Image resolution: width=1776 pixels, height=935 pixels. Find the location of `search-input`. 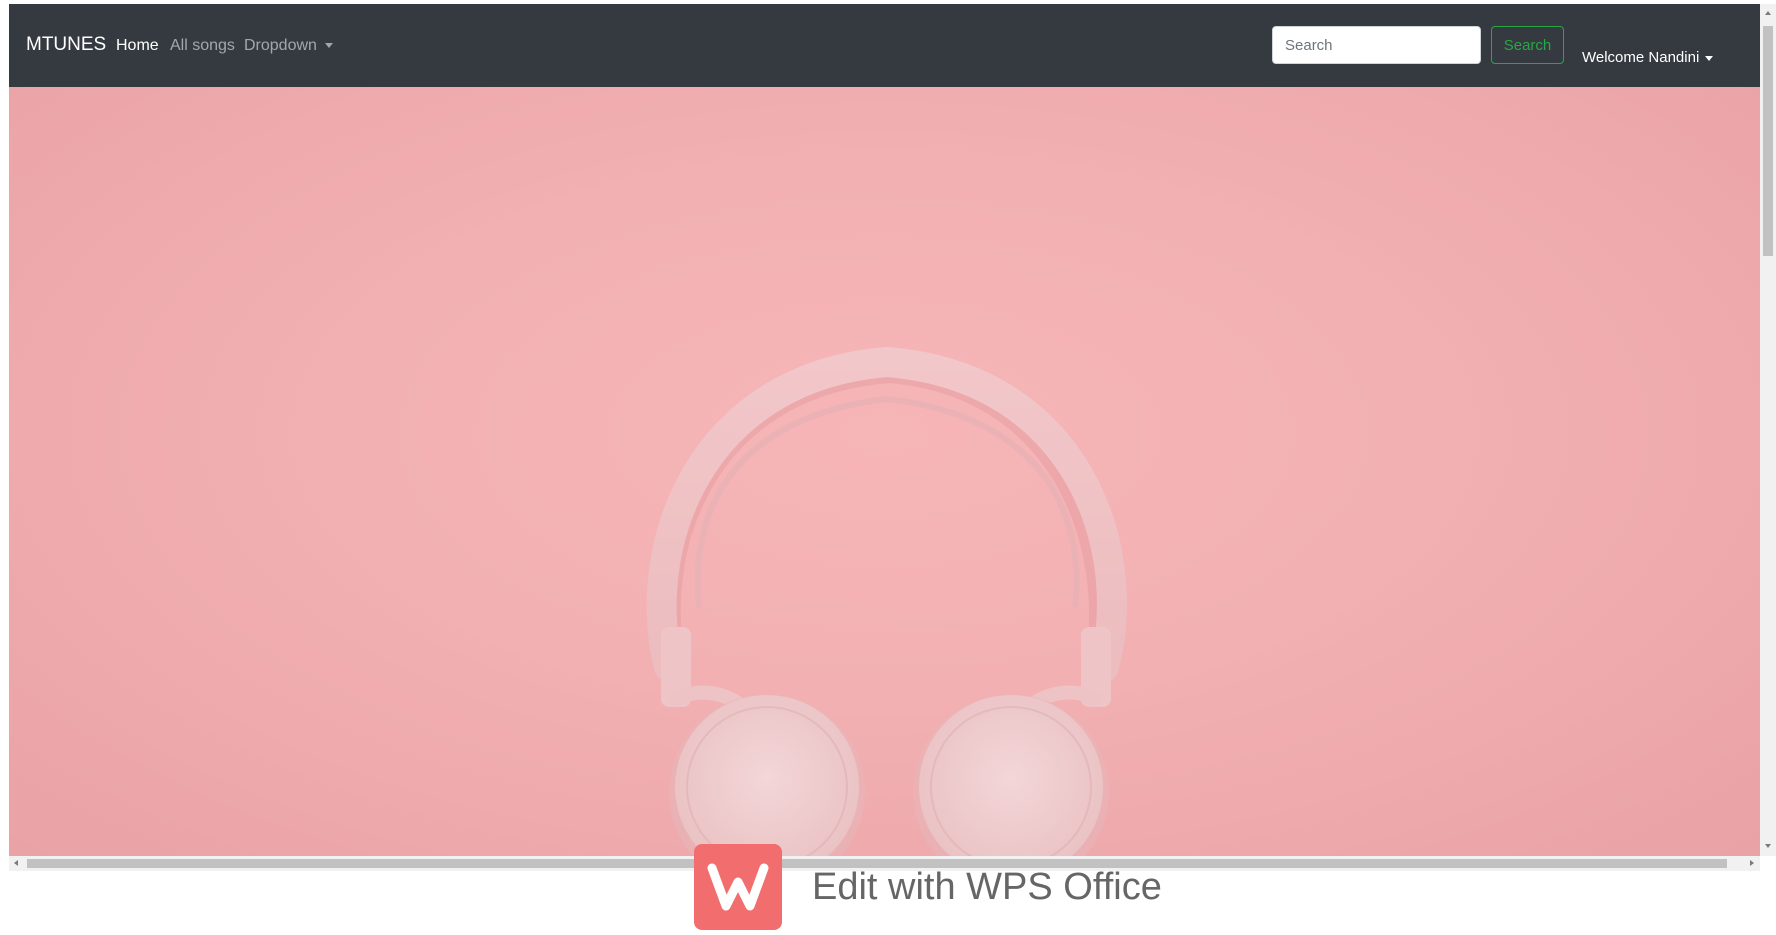

search-input is located at coordinates (1376, 45).